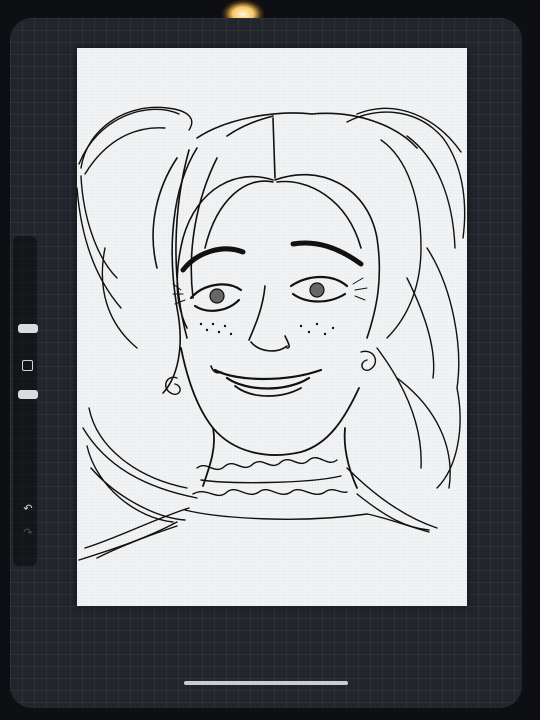 This screenshot has width=540, height=720. What do you see at coordinates (28, 509) in the screenshot?
I see `undo-arrow-icon: ↶` at bounding box center [28, 509].